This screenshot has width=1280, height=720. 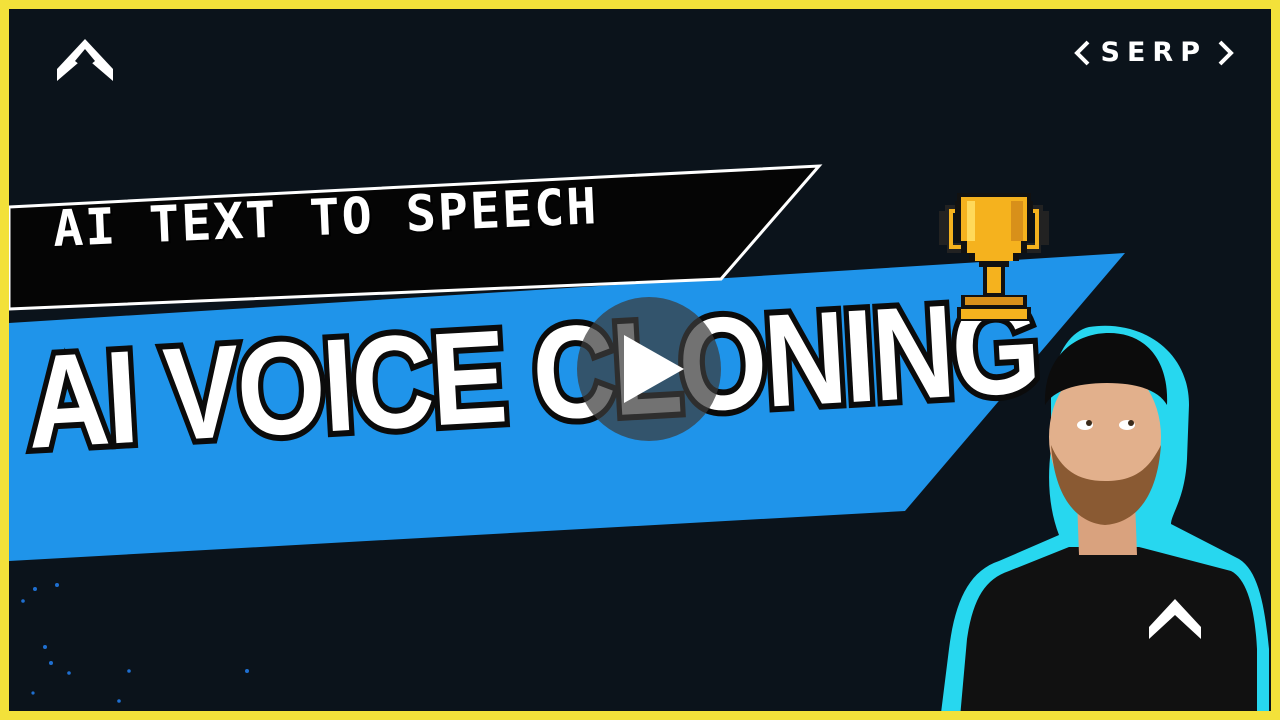 I want to click on play-icon, so click(x=654, y=369).